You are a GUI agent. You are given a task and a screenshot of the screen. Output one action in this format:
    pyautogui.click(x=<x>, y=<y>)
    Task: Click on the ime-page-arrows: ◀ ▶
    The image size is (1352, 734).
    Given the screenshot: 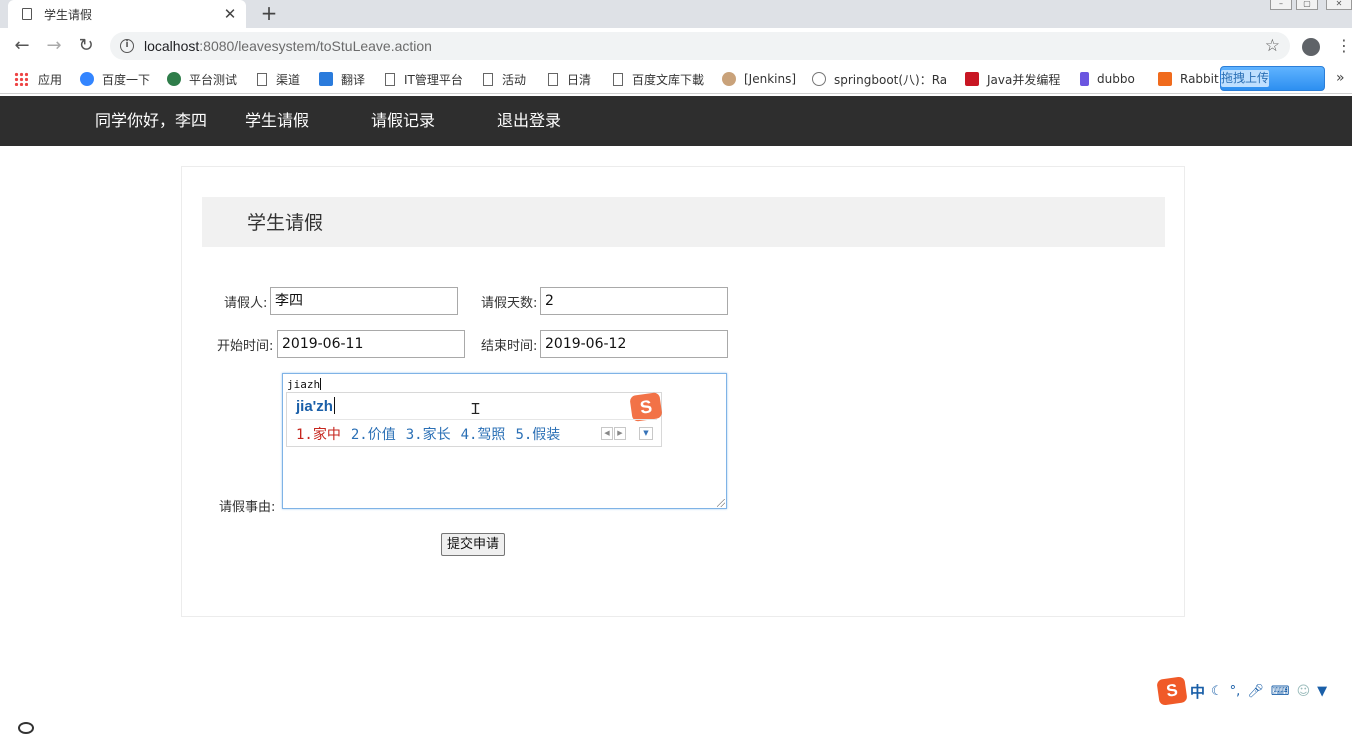 What is the action you would take?
    pyautogui.click(x=613, y=433)
    